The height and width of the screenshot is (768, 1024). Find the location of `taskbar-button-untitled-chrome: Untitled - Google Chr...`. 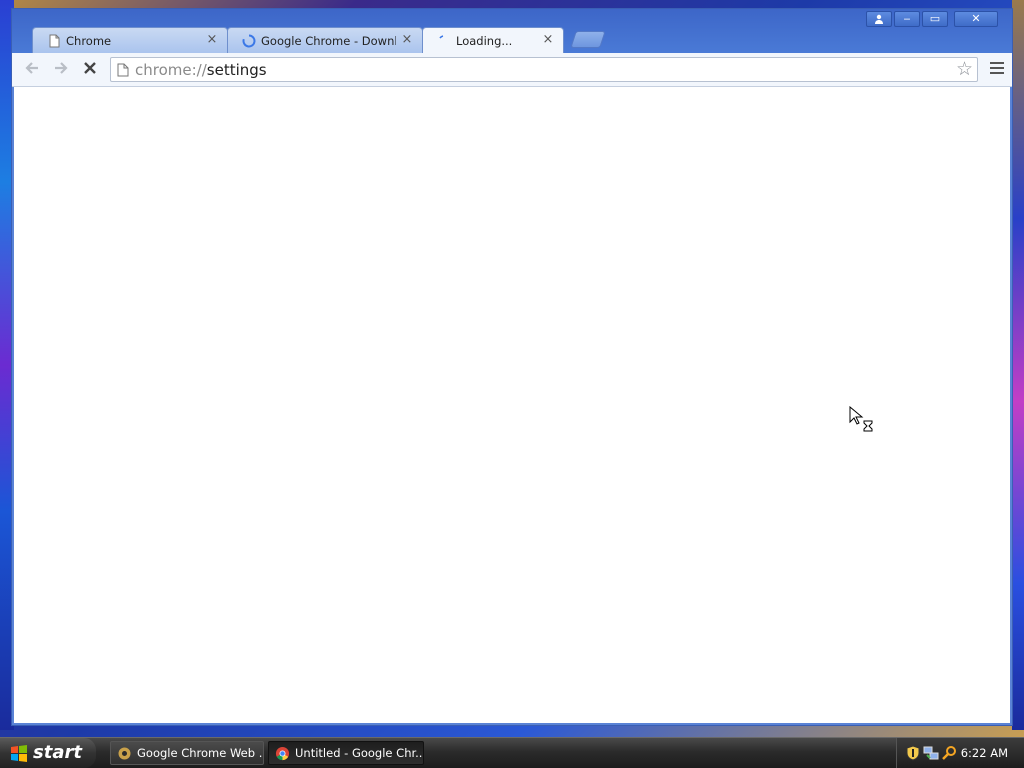

taskbar-button-untitled-chrome: Untitled - Google Chr... is located at coordinates (346, 753).